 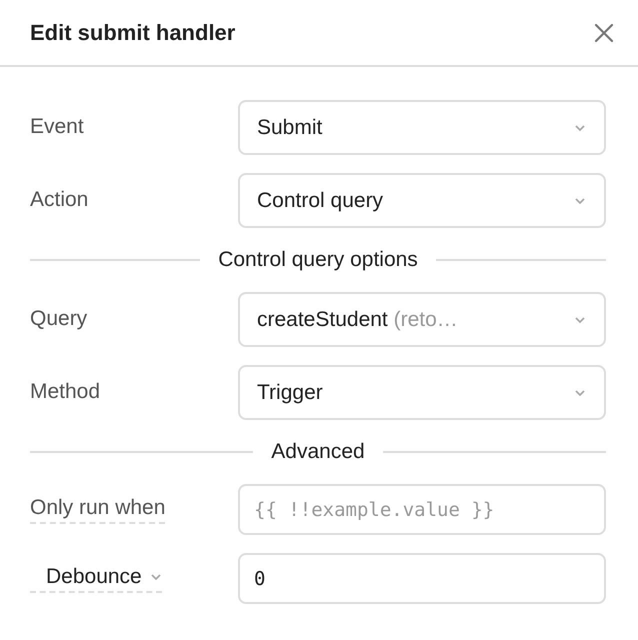 What do you see at coordinates (65, 392) in the screenshot?
I see `field-label: Method` at bounding box center [65, 392].